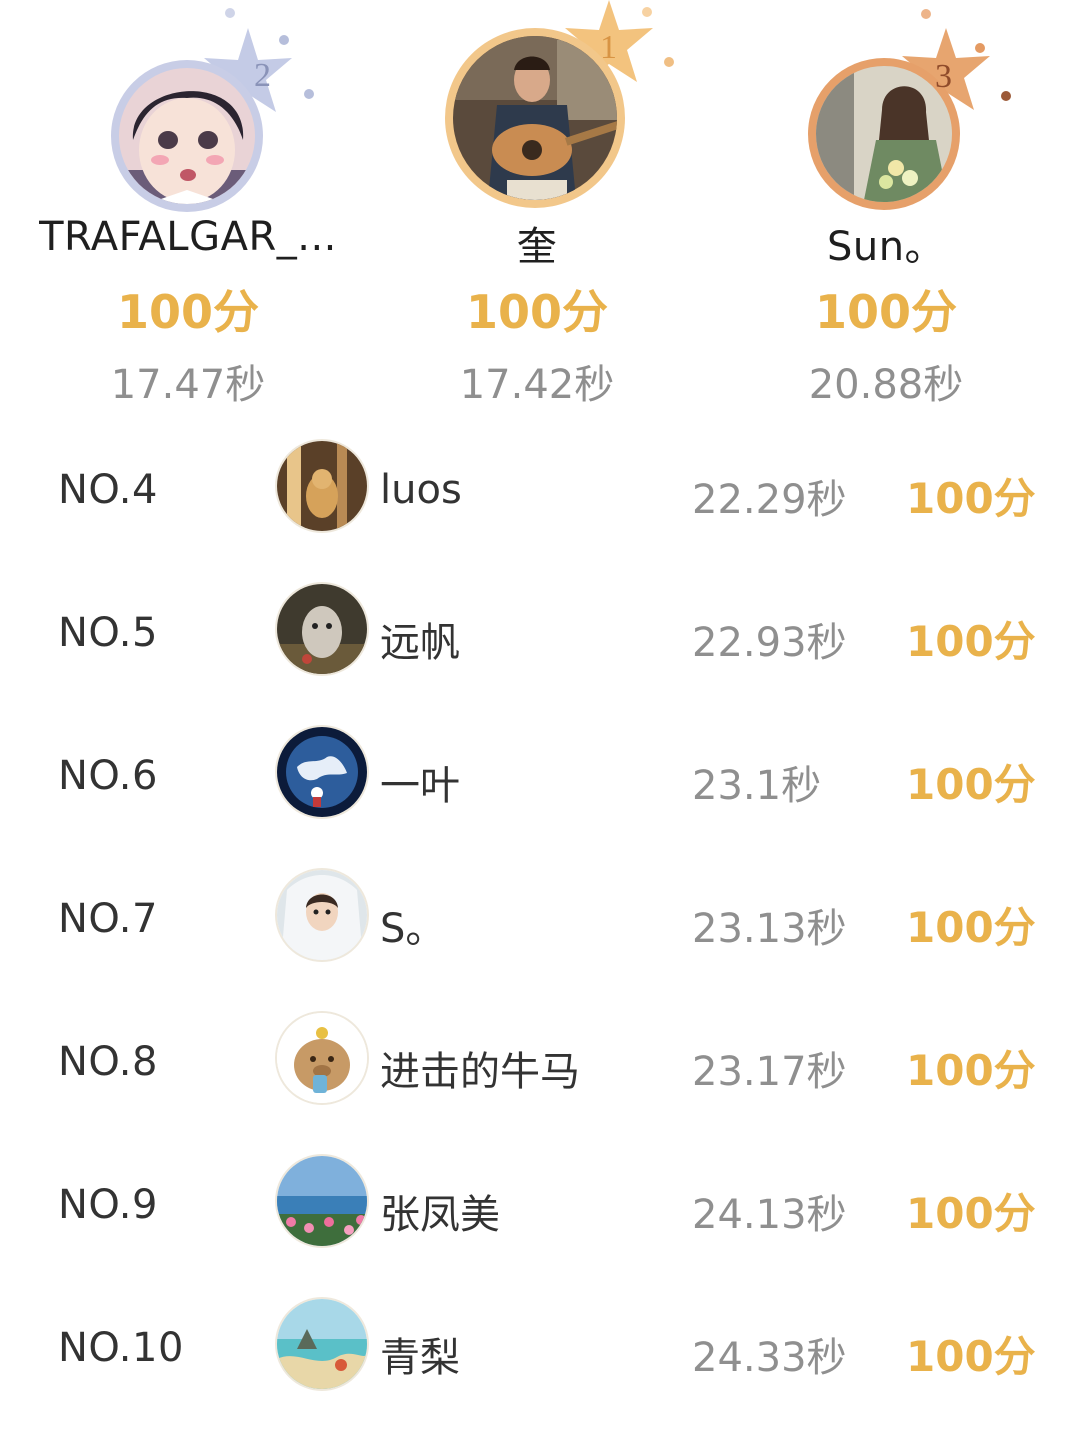 The image size is (1080, 1439). Describe the element at coordinates (537, 385) in the screenshot. I see `podium-time: 17.42秒` at that location.